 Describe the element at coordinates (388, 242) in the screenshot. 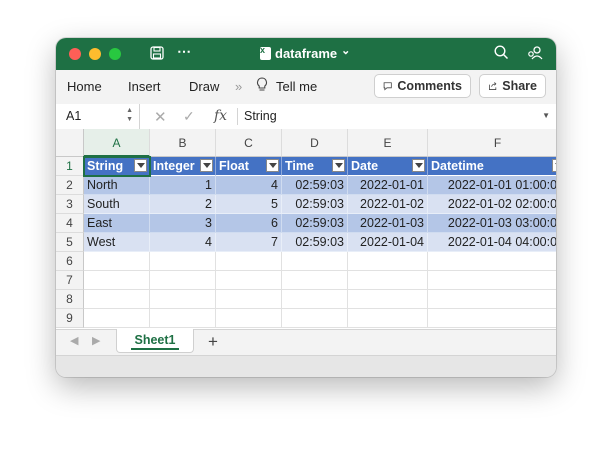

I see `table-cell: 2022-01-04` at that location.